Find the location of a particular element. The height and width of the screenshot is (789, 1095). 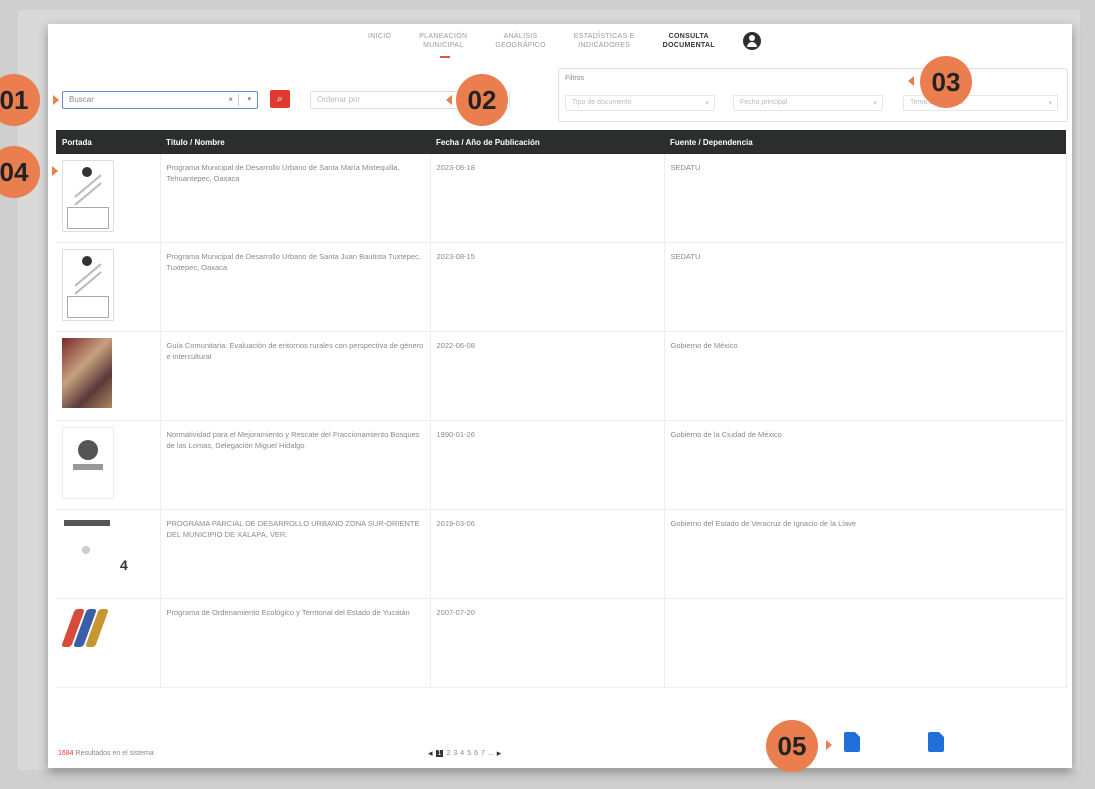

page-4: 4 is located at coordinates (462, 753).